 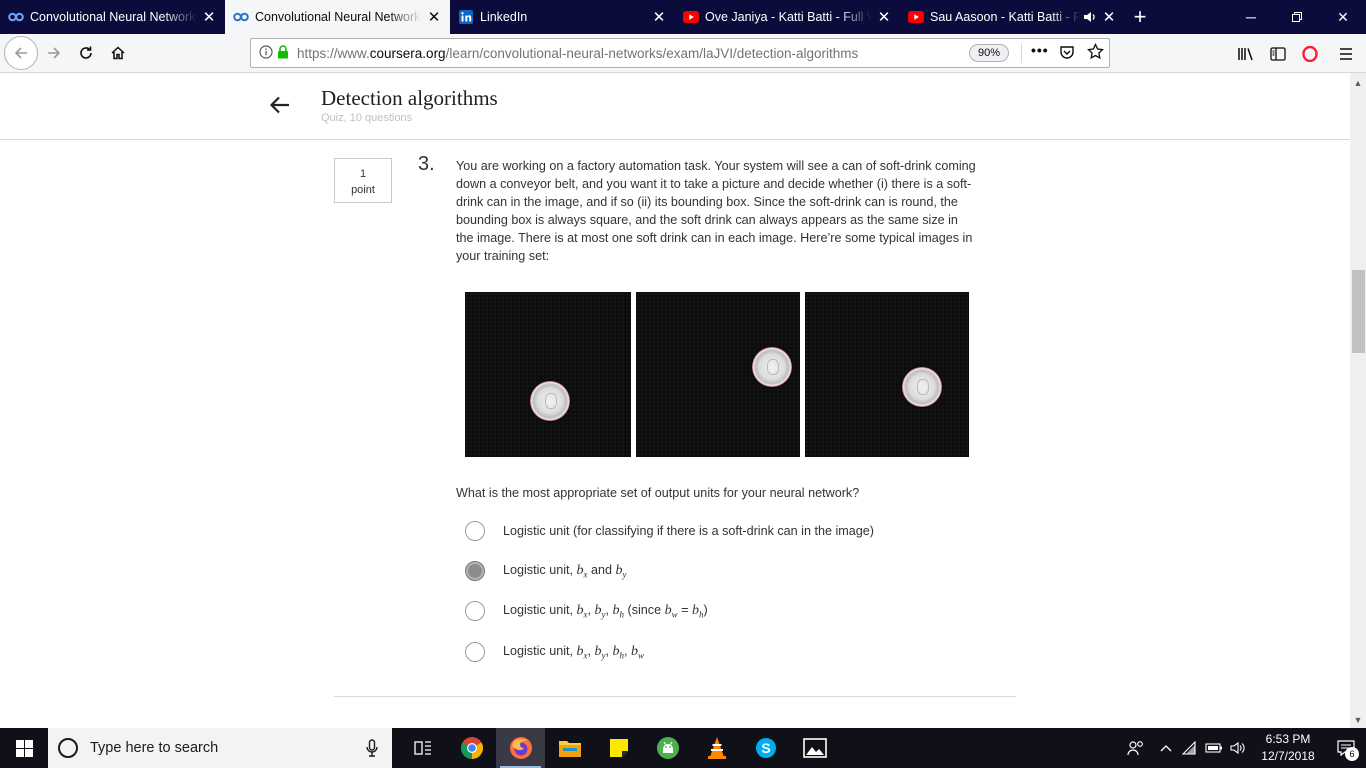 I want to click on page-scrollbar: ▲ ▼, so click(x=1358, y=400).